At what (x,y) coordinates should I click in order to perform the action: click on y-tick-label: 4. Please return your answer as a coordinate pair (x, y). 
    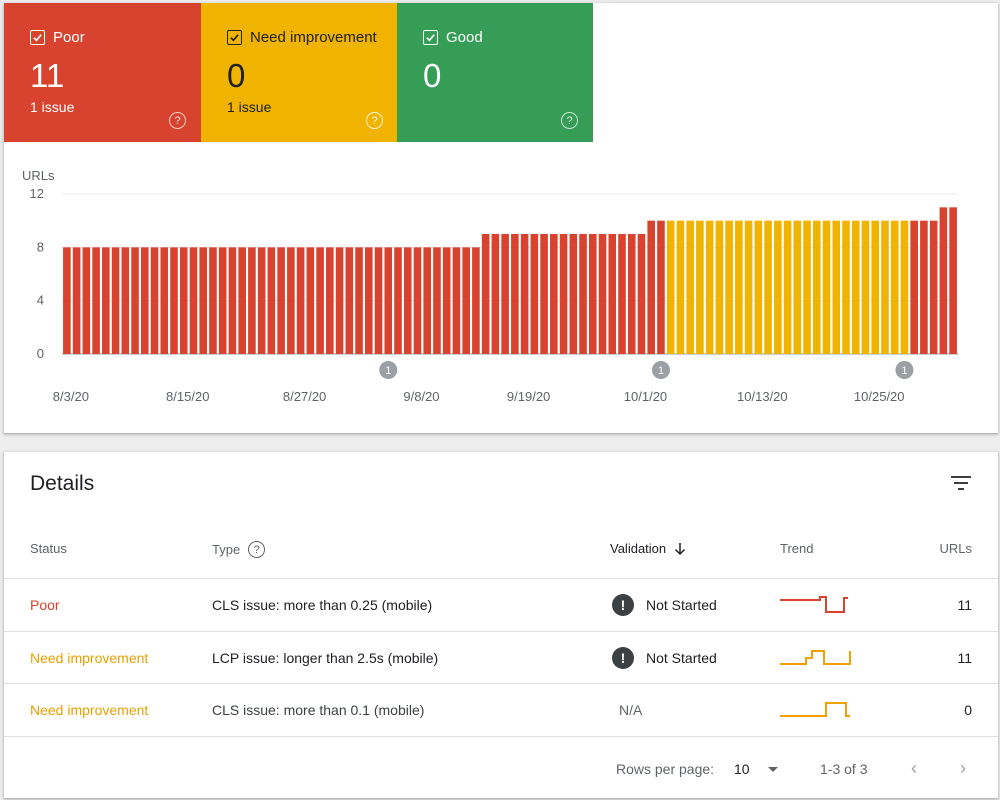
    Looking at the image, I should click on (40, 300).